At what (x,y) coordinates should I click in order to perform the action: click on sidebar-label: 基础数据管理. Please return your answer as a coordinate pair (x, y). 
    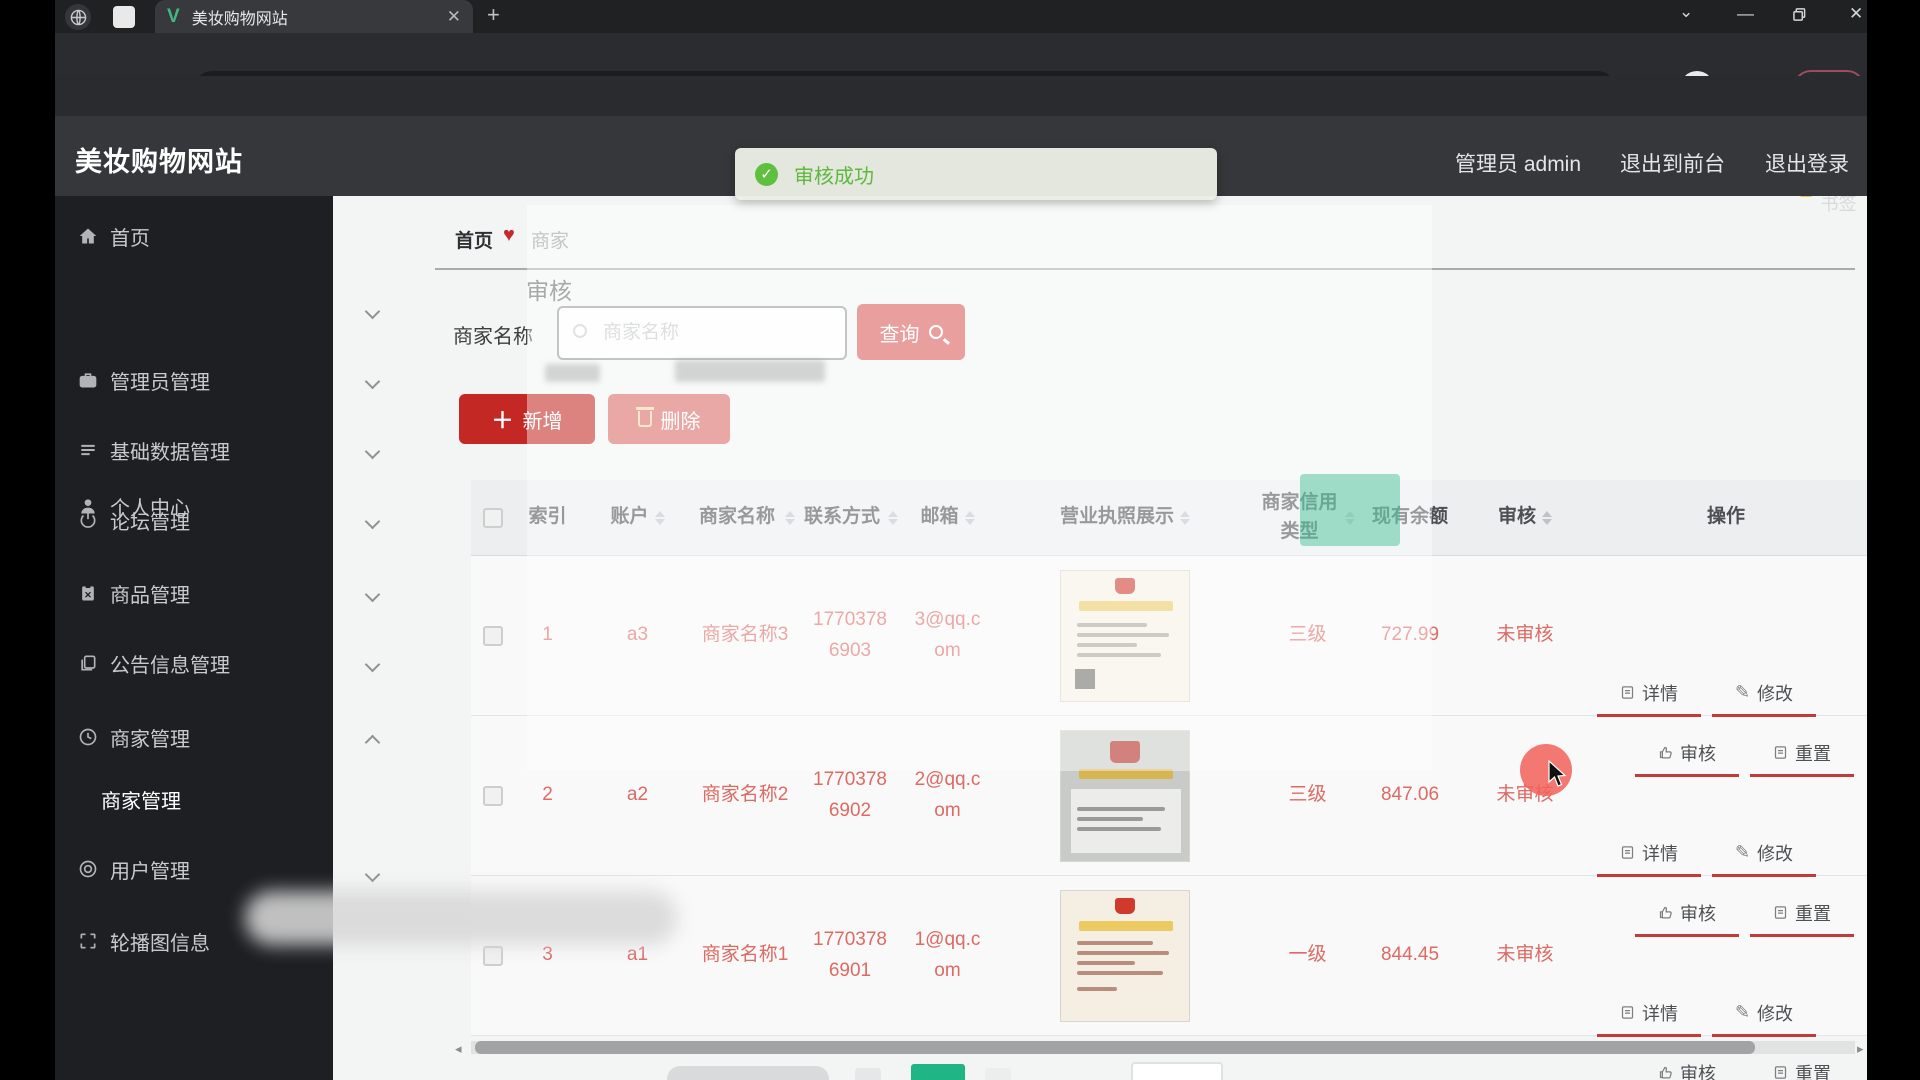
    Looking at the image, I should click on (170, 452).